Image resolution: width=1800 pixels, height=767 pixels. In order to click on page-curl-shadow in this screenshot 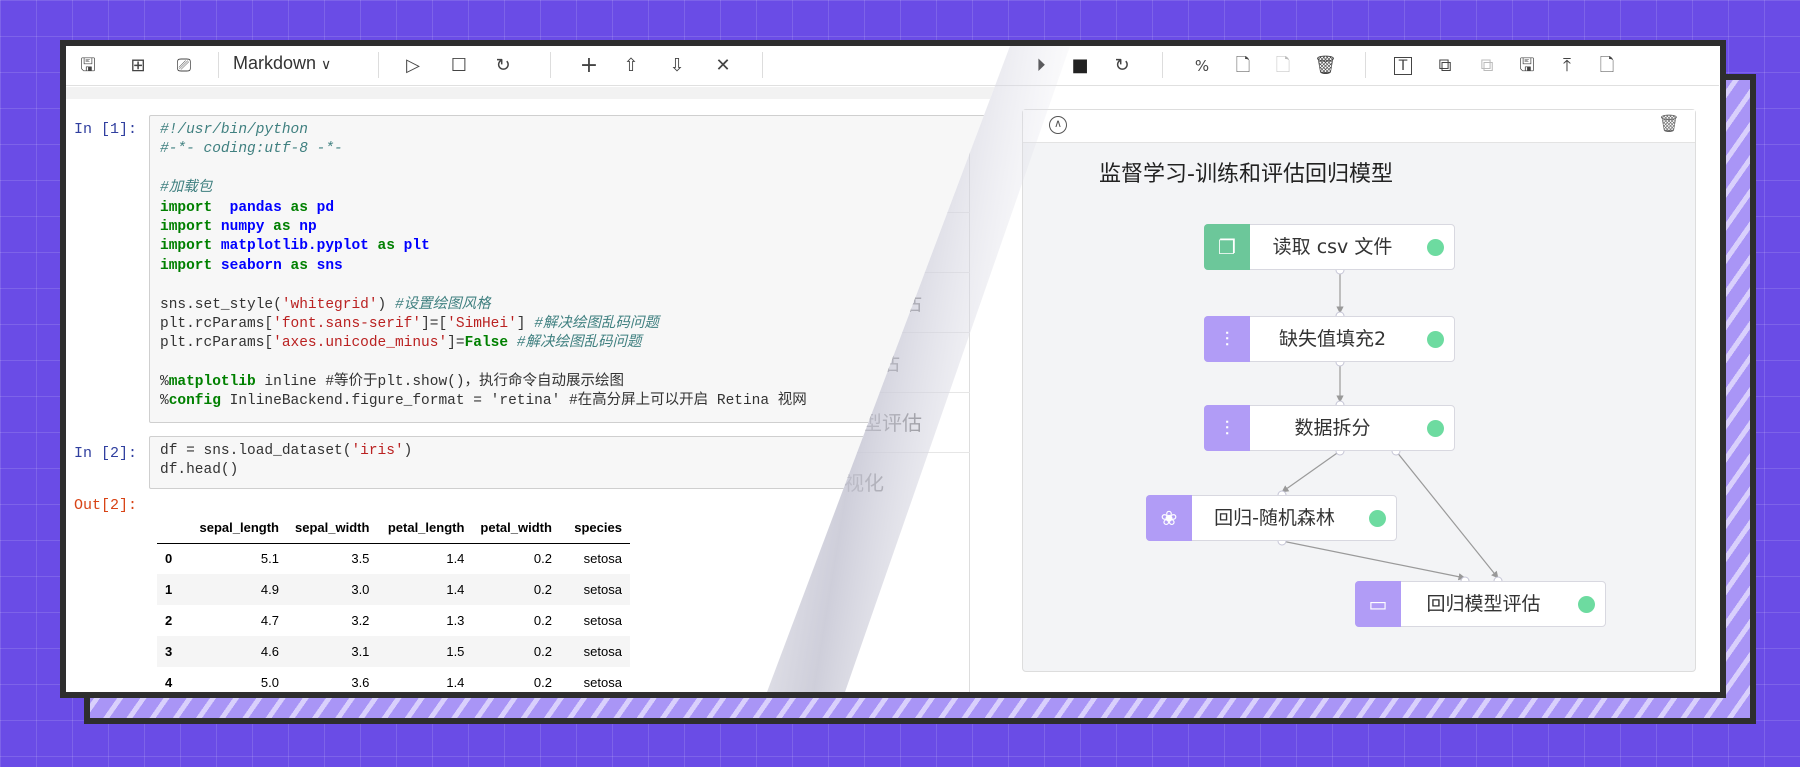, I will do `click(918, 369)`.